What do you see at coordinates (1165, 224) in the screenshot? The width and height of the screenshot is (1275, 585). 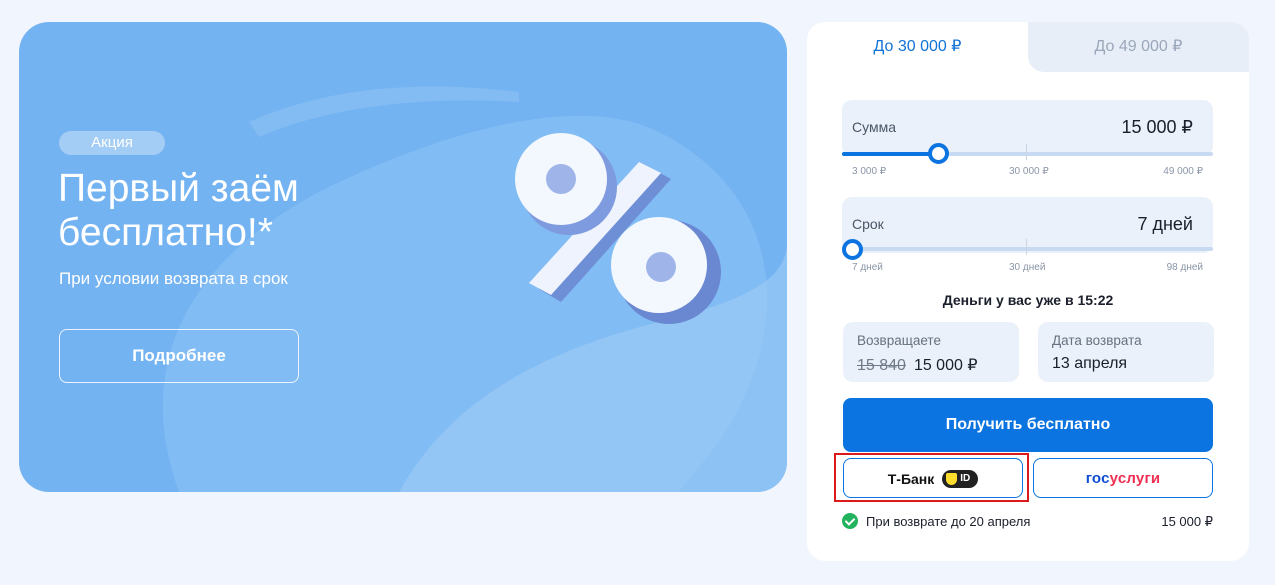 I see `term-value: 7 дней` at bounding box center [1165, 224].